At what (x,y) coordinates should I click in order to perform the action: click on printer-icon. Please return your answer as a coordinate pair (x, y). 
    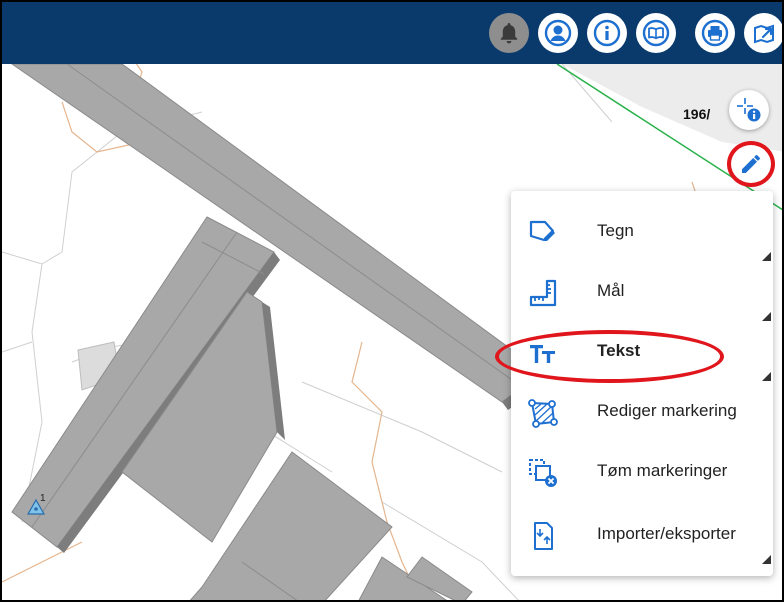
    Looking at the image, I should click on (715, 33).